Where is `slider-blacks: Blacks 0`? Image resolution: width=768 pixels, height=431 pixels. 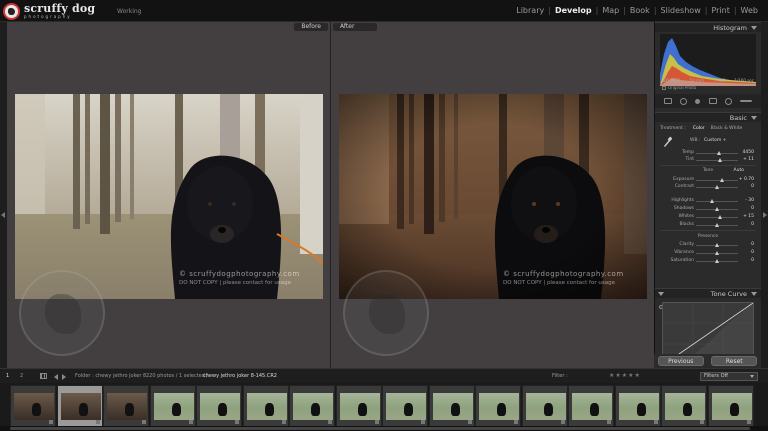
slider-blacks: Blacks 0 is located at coordinates (708, 225).